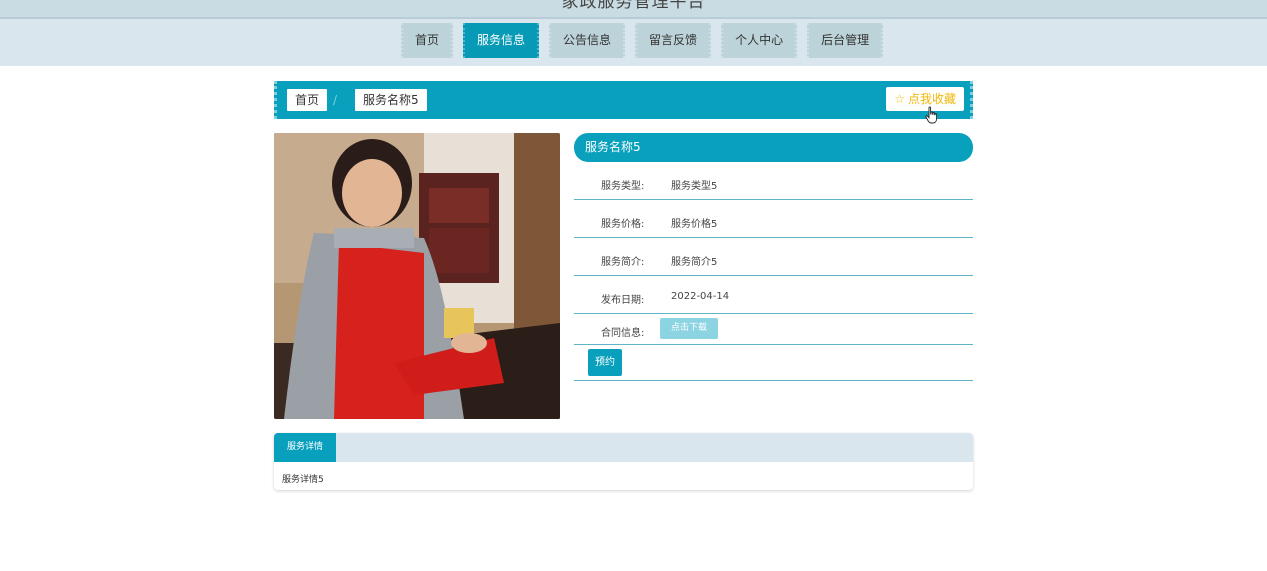  What do you see at coordinates (845, 40) in the screenshot?
I see `nav-item-admin: 后台管理` at bounding box center [845, 40].